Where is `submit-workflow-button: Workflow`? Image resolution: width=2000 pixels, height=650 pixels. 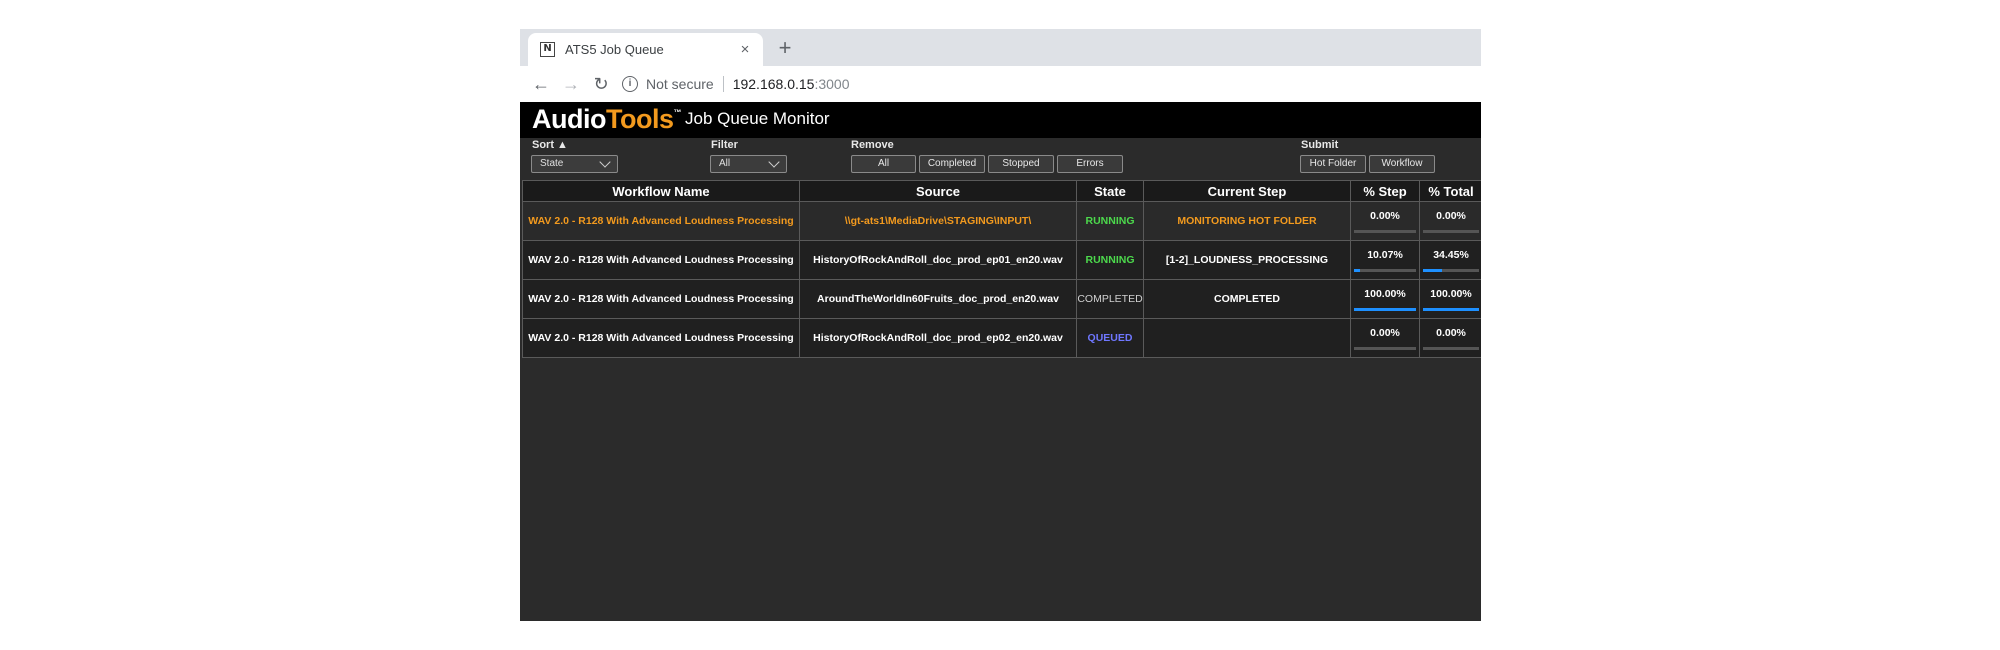
submit-workflow-button: Workflow is located at coordinates (1402, 164).